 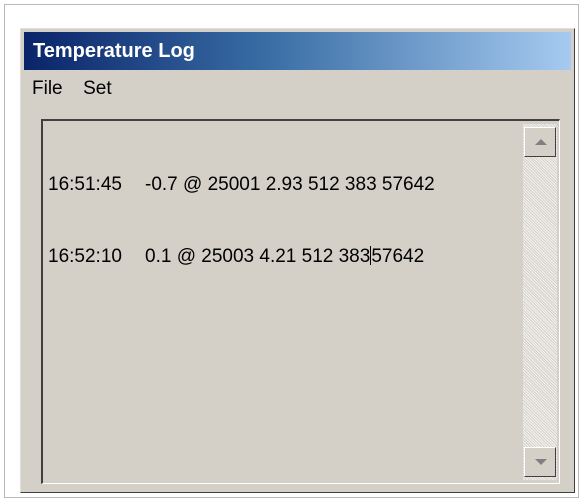 I want to click on log-line: 16:52:10 0.1 @ 25003 4.21 512 38357642, so click(x=283, y=257).